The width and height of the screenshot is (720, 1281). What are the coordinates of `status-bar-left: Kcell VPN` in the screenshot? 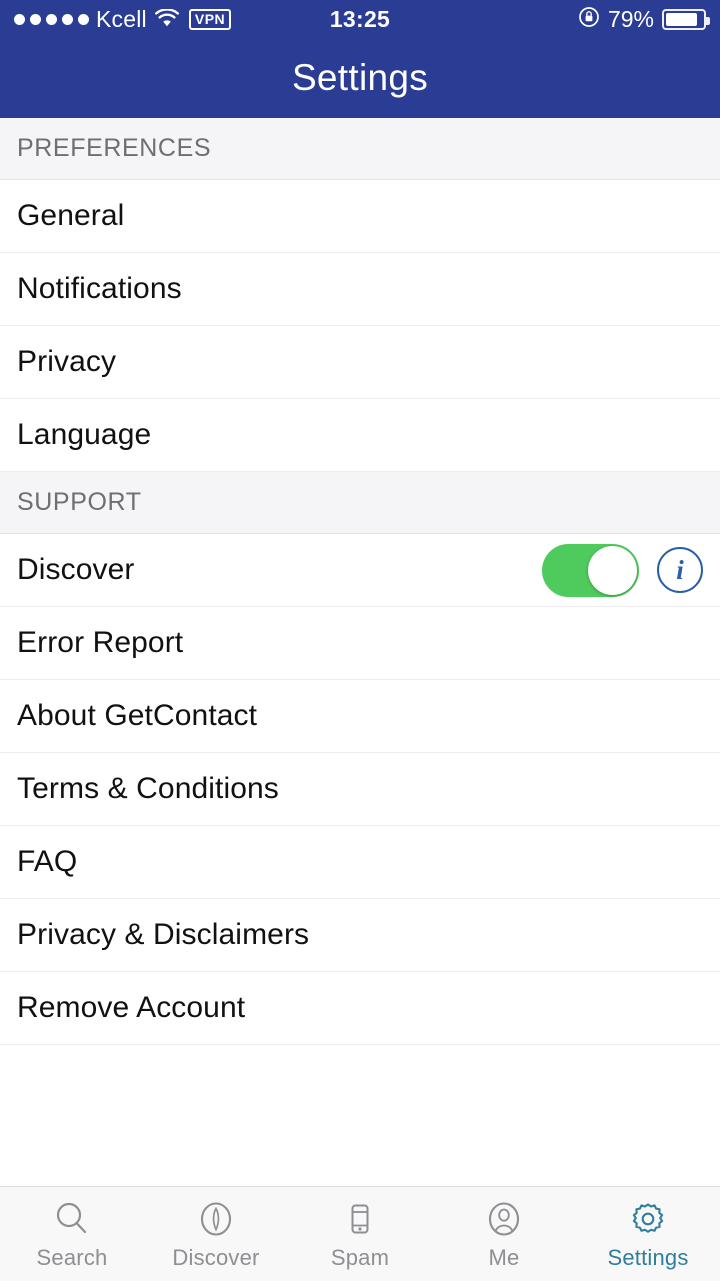 It's located at (123, 19).